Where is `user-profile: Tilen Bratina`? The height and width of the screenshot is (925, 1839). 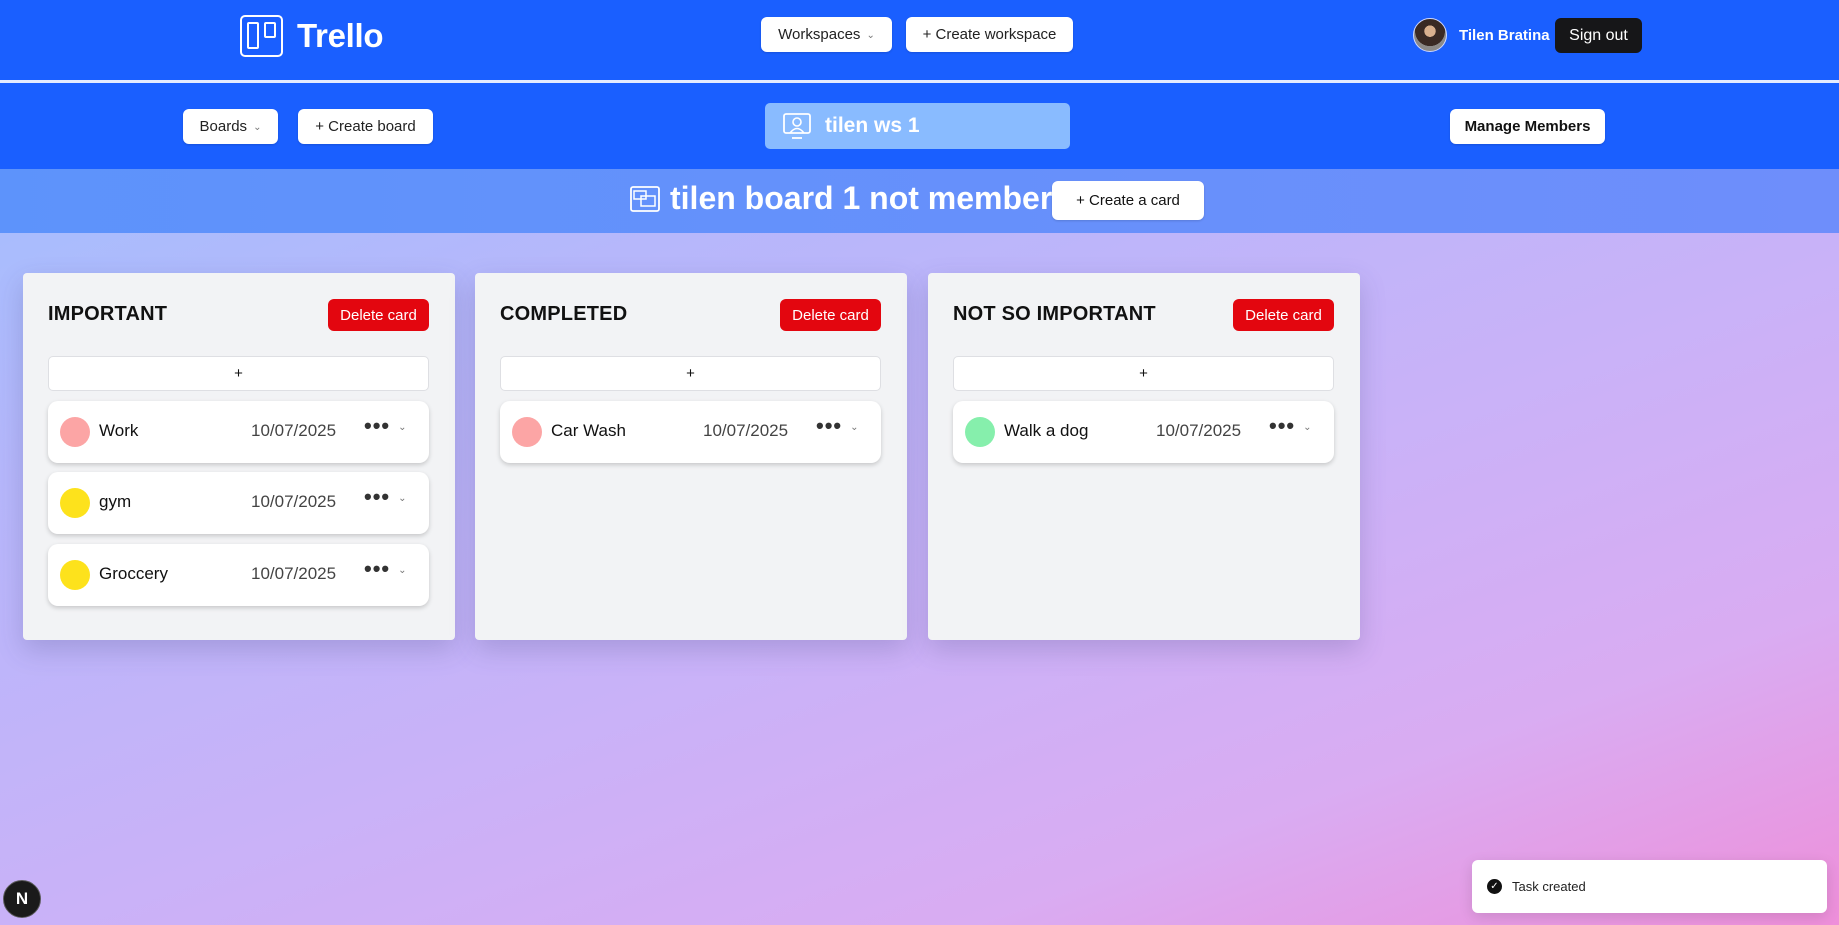 user-profile: Tilen Bratina is located at coordinates (1481, 35).